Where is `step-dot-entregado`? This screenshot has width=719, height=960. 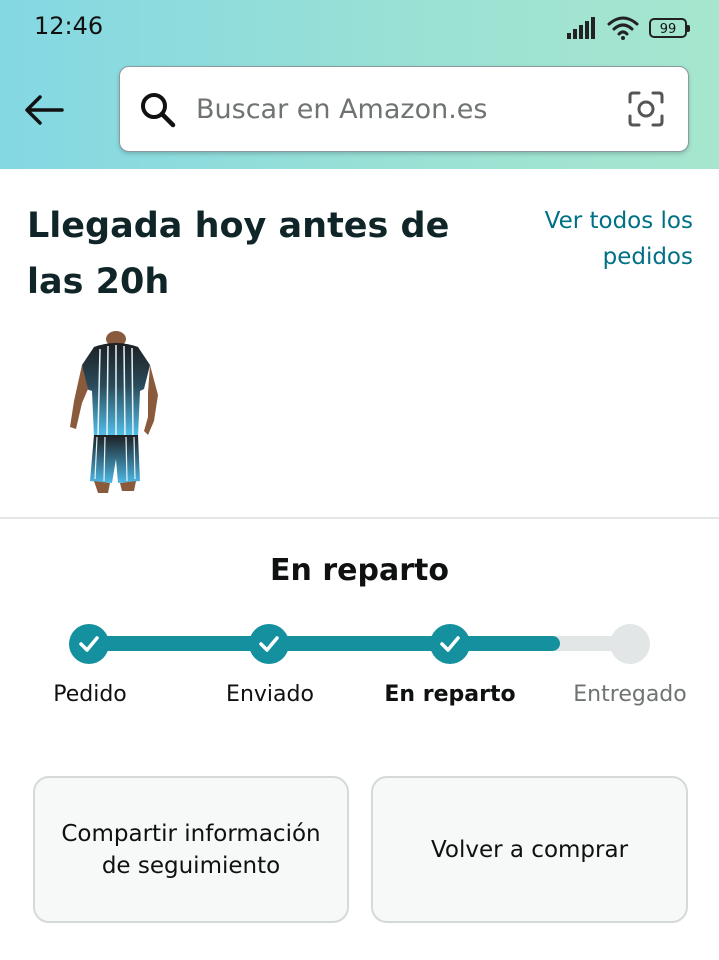
step-dot-entregado is located at coordinates (630, 644).